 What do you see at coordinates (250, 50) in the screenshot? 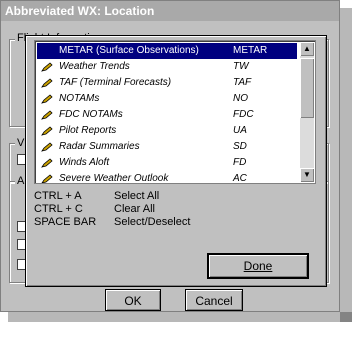
I see `list-item-code: METAR` at bounding box center [250, 50].